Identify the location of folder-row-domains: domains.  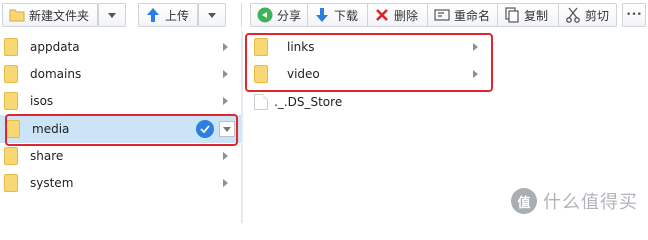
(120, 73).